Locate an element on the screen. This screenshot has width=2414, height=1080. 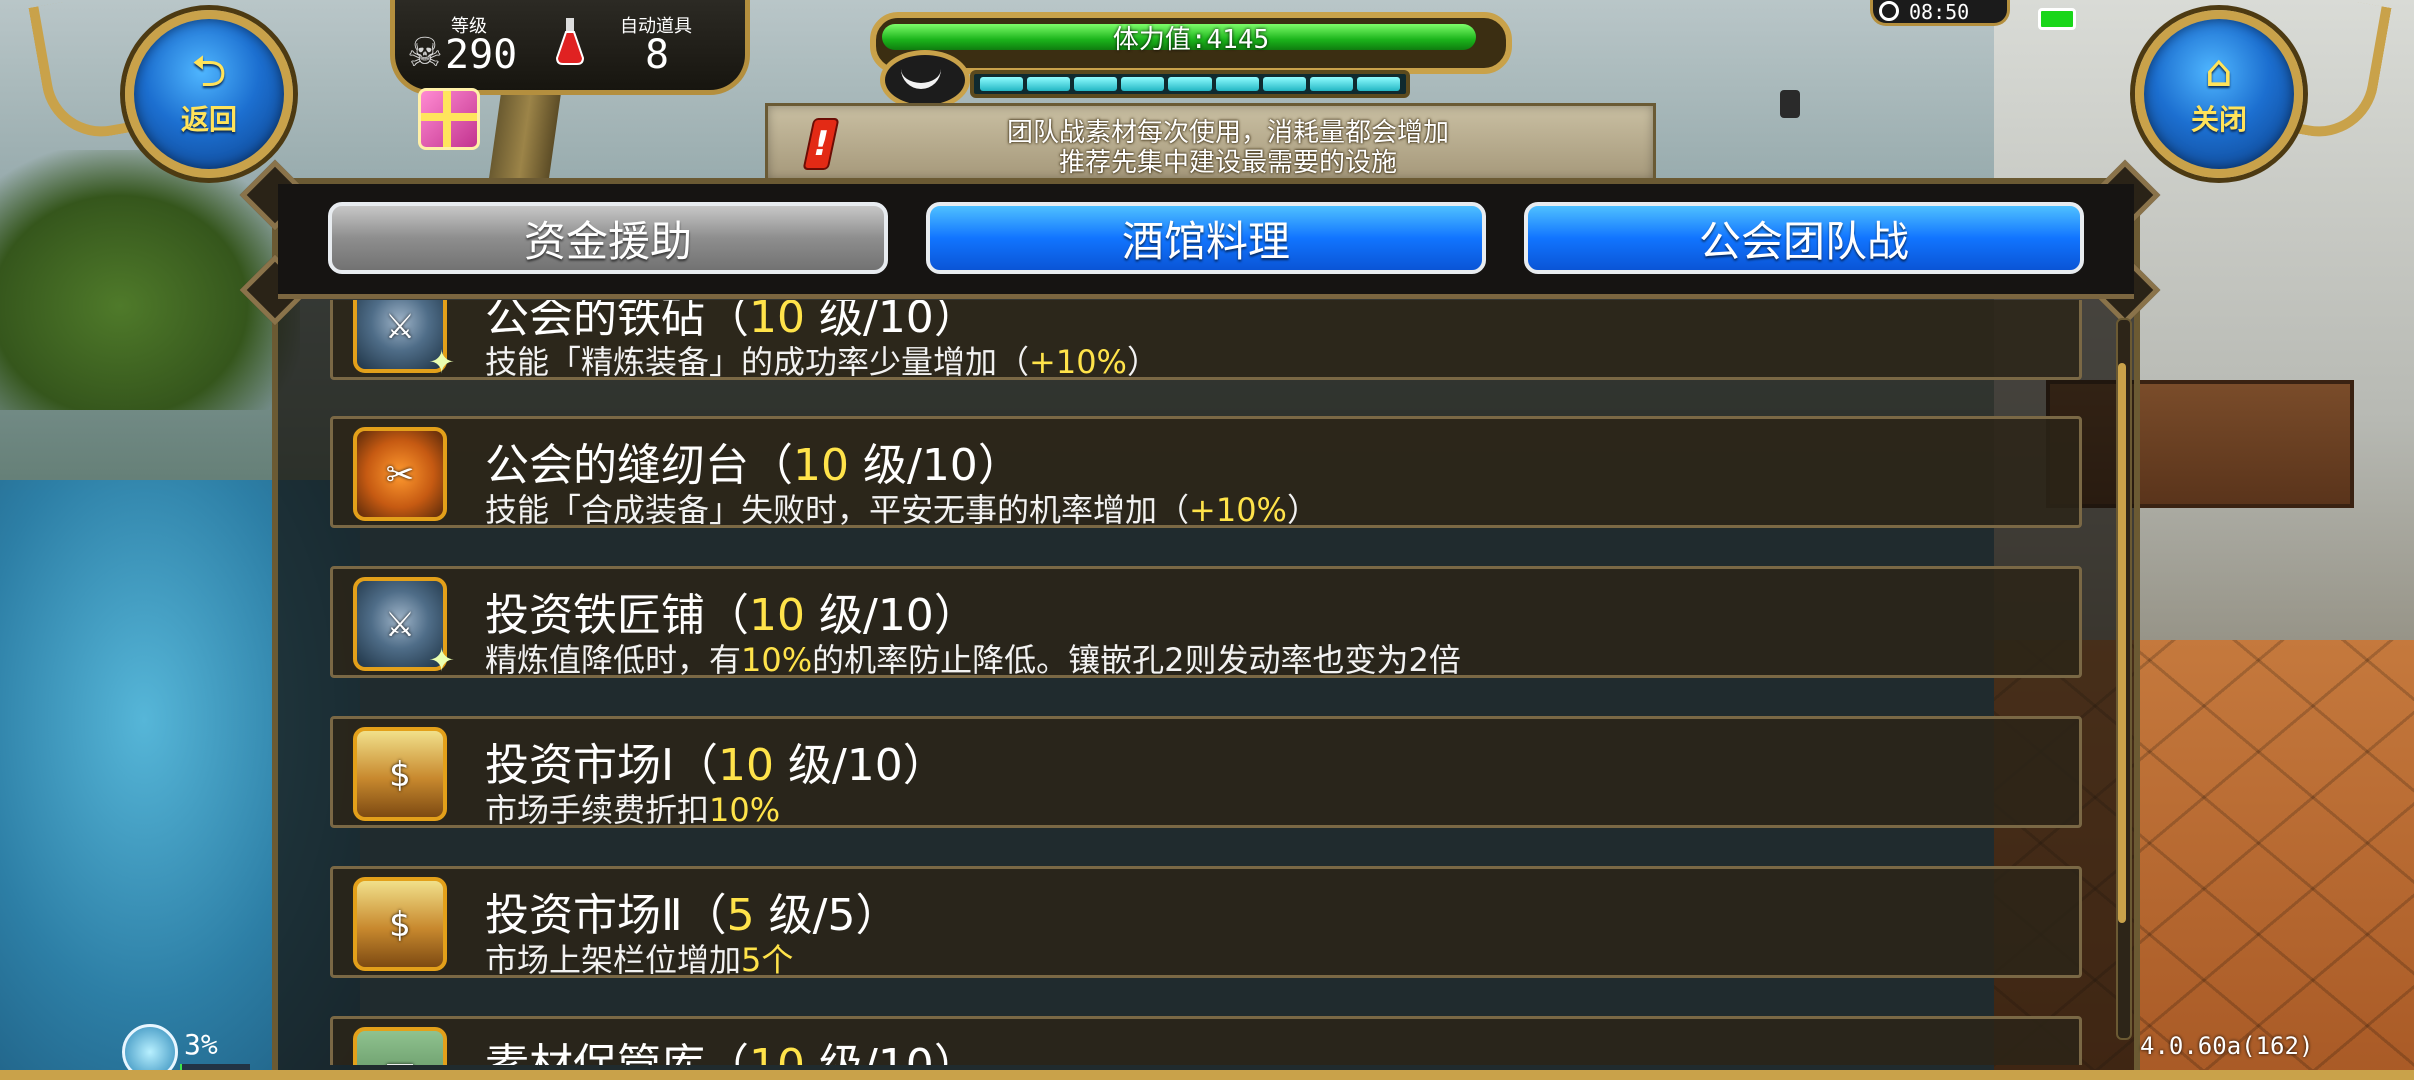
energy-bar is located at coordinates (1190, 84).